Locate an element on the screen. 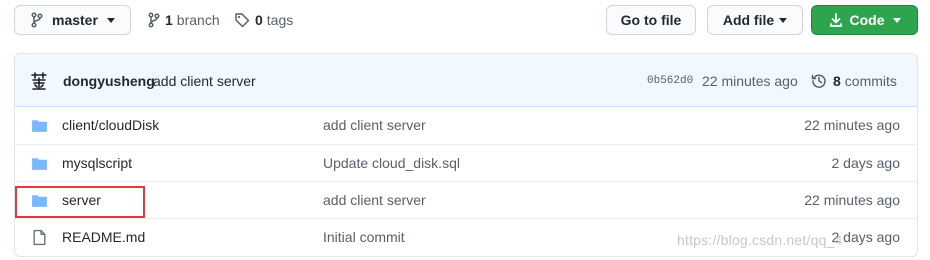 This screenshot has width=930, height=260. add-file-button: Add file is located at coordinates (755, 20).